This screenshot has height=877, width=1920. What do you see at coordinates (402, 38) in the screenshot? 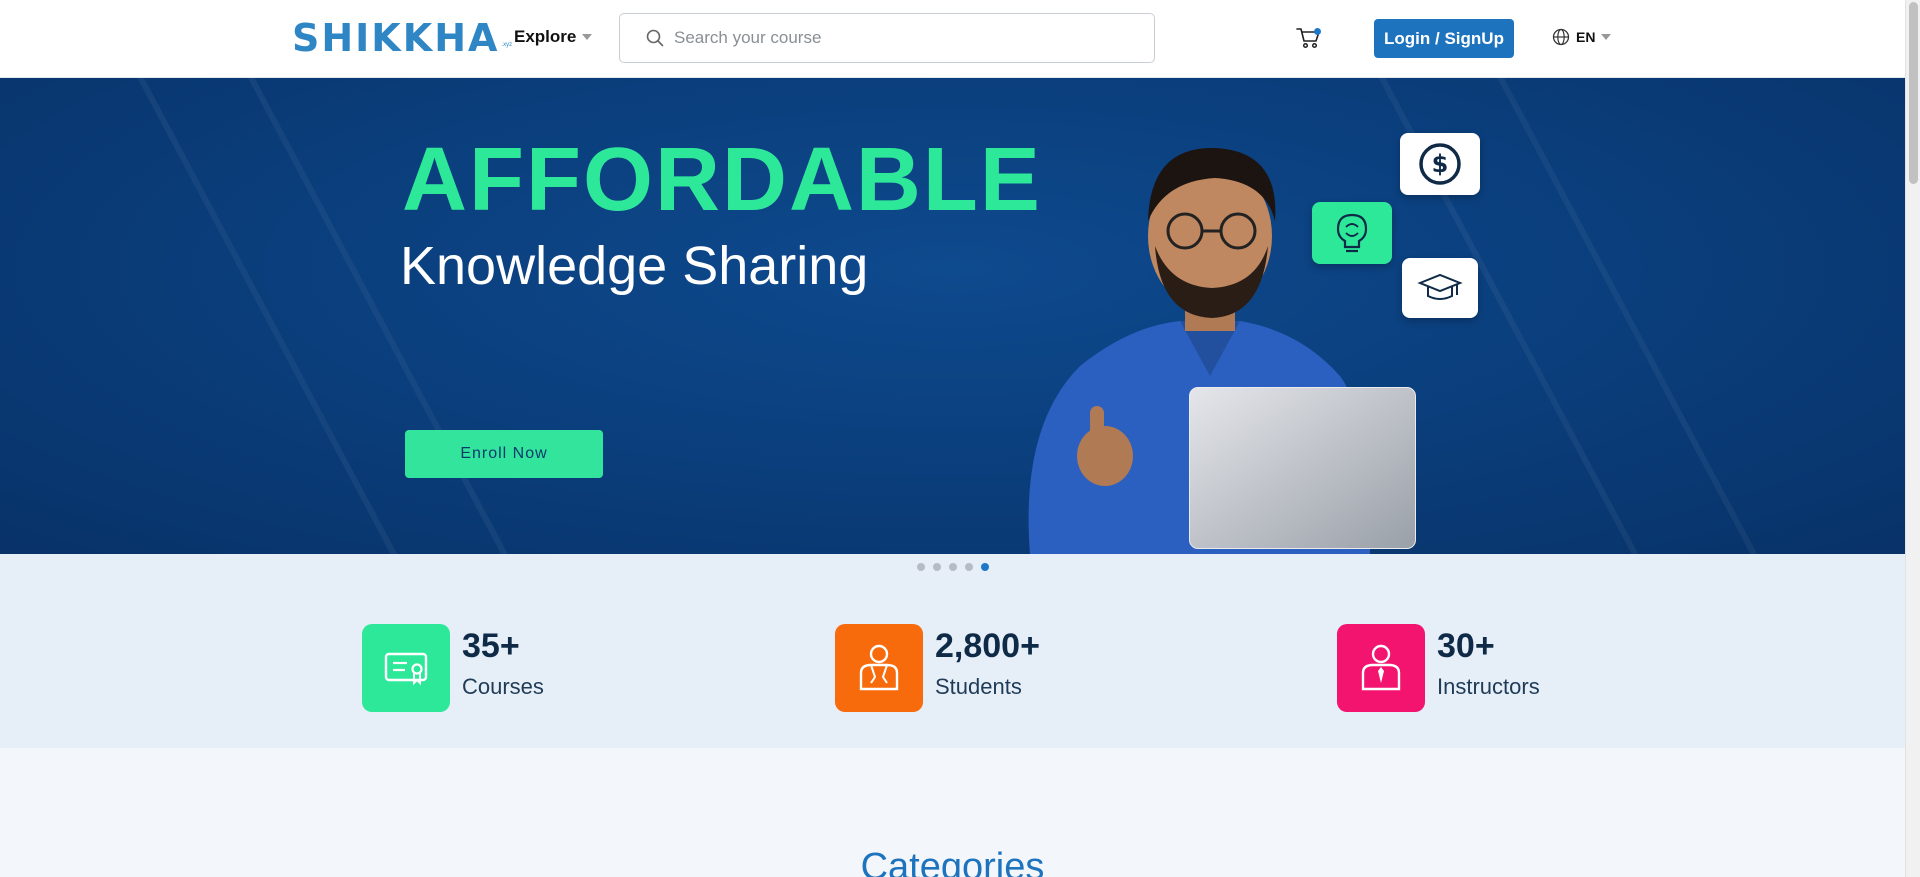
I see `site-logo: SHIKKHA .xyz` at bounding box center [402, 38].